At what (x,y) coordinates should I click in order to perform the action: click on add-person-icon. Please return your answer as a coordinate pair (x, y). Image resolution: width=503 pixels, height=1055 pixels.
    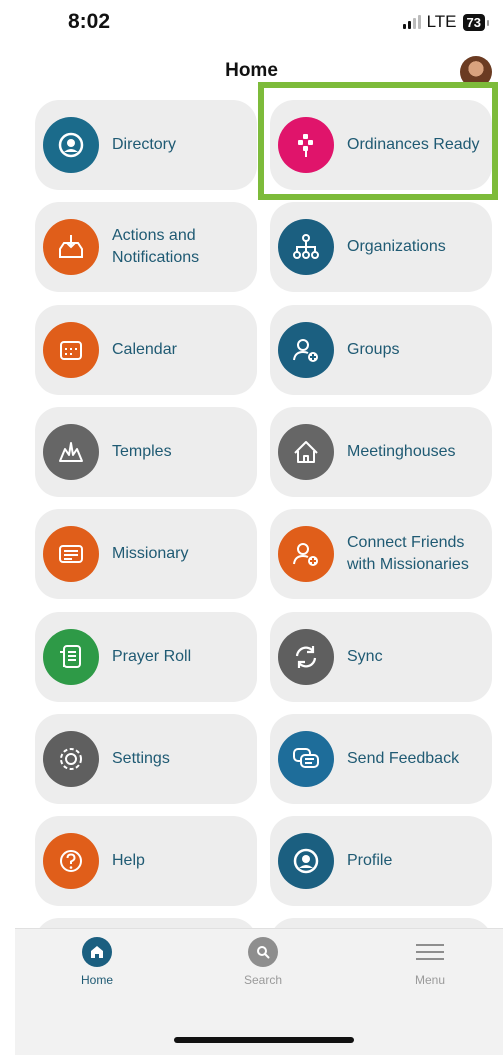
    Looking at the image, I should click on (306, 349).